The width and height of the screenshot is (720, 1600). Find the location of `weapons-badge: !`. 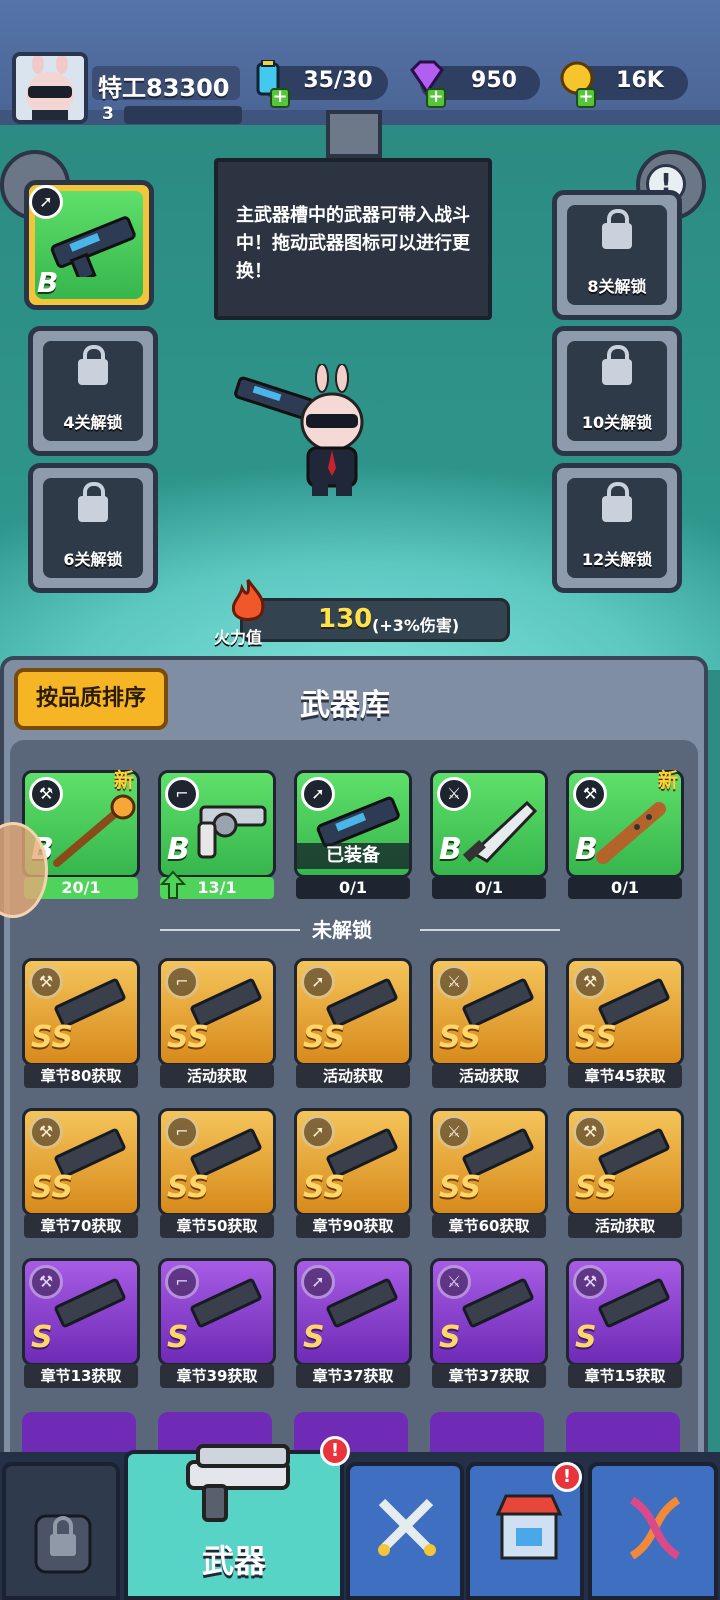

weapons-badge: ! is located at coordinates (335, 1451).